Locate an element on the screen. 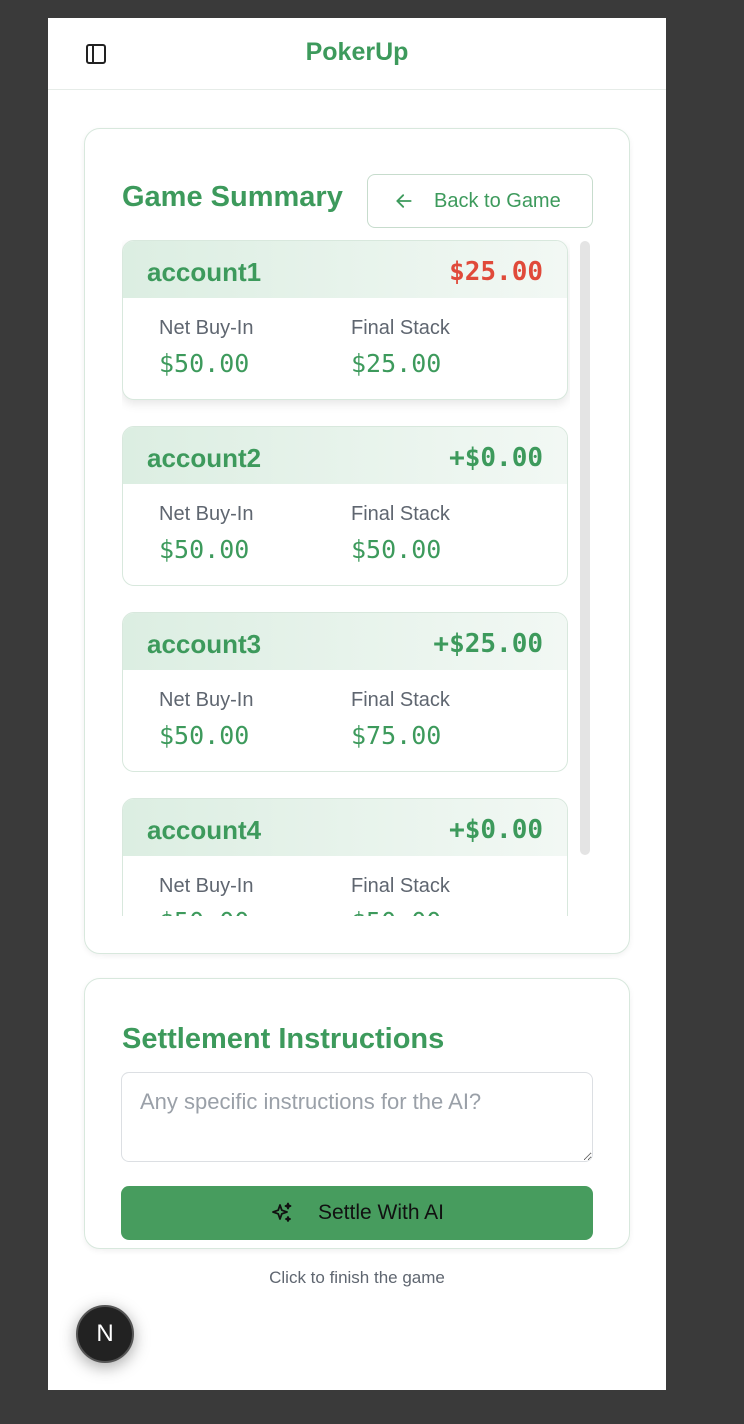  app-header: PokerUp is located at coordinates (357, 54).